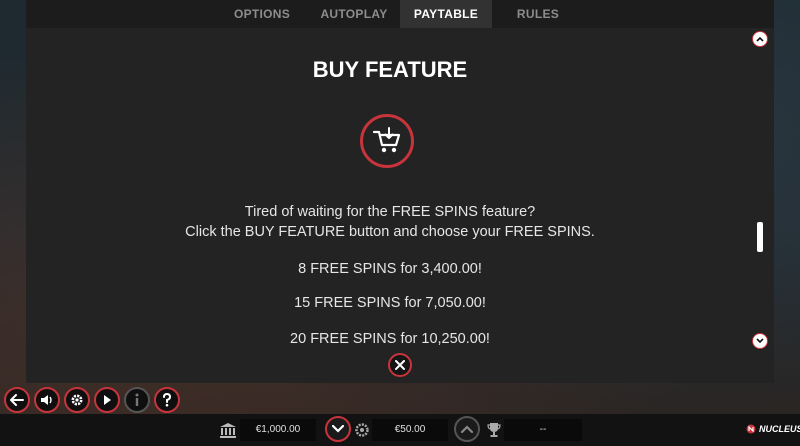 The image size is (800, 446). I want to click on trophy-icon, so click(494, 430).